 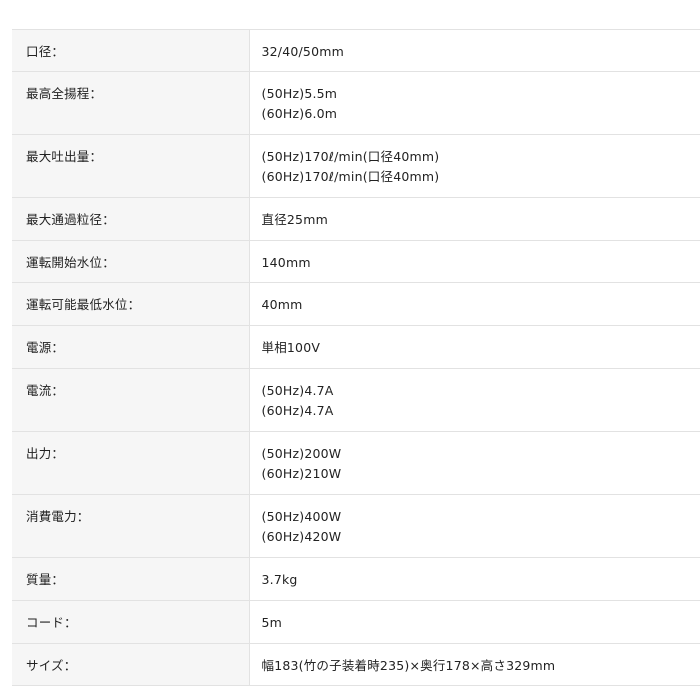 I want to click on spec-value: (50Hz)400W (60Hz)420W, so click(x=474, y=526).